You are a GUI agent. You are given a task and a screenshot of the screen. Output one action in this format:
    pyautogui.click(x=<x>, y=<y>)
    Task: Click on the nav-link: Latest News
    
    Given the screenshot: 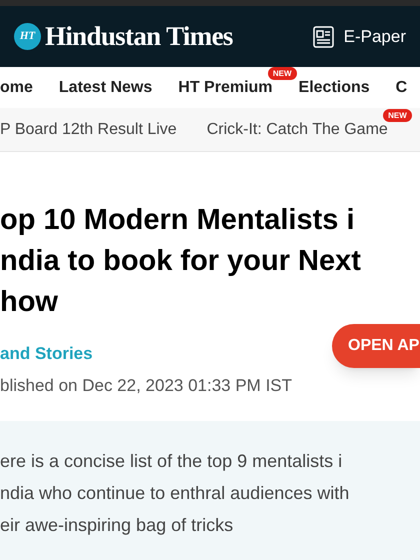 What is the action you would take?
    pyautogui.click(x=105, y=87)
    